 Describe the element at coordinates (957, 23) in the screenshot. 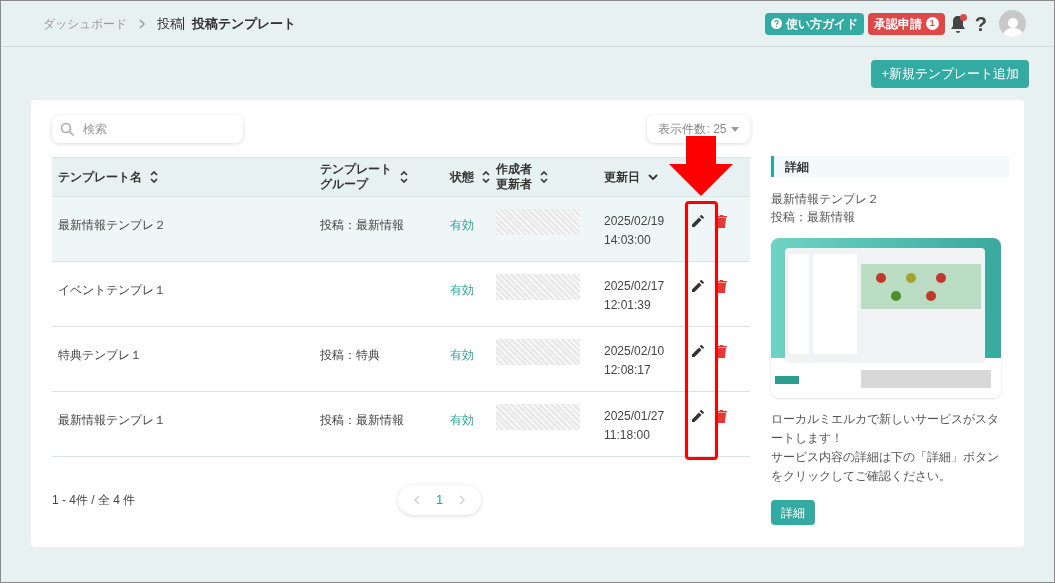

I see `bell-icon` at that location.